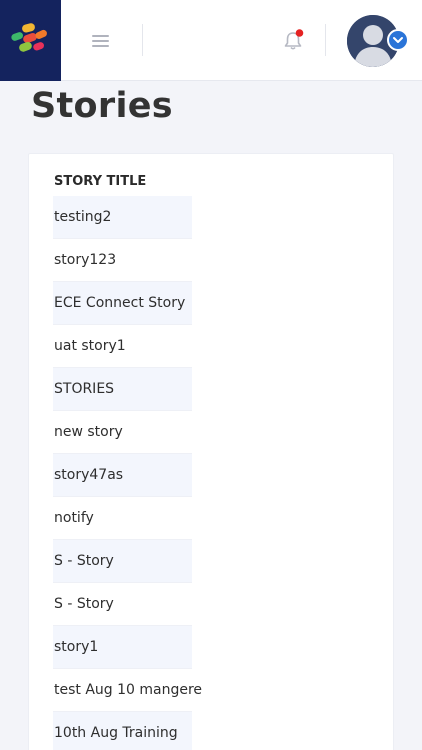  Describe the element at coordinates (100, 181) in the screenshot. I see `column-header-story-title: STORY TITLE` at that location.